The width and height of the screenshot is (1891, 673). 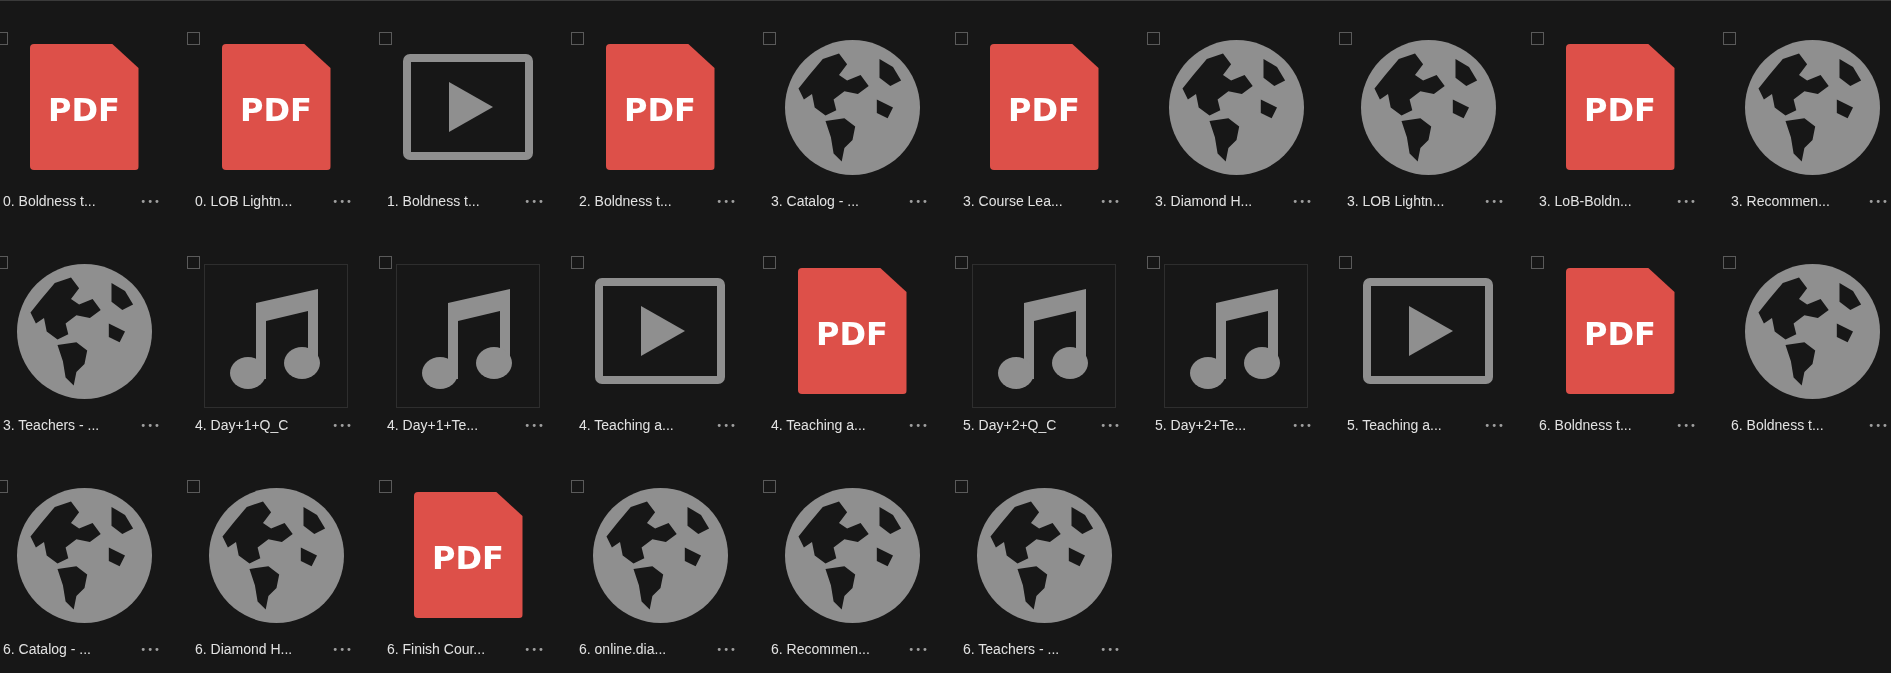 I want to click on file-name: 4. Day+1+Q_C, so click(x=242, y=425).